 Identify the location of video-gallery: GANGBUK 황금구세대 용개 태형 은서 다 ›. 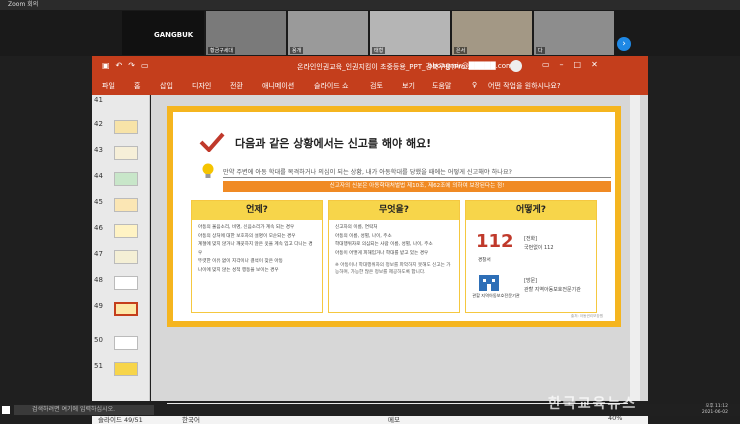
(370, 33).